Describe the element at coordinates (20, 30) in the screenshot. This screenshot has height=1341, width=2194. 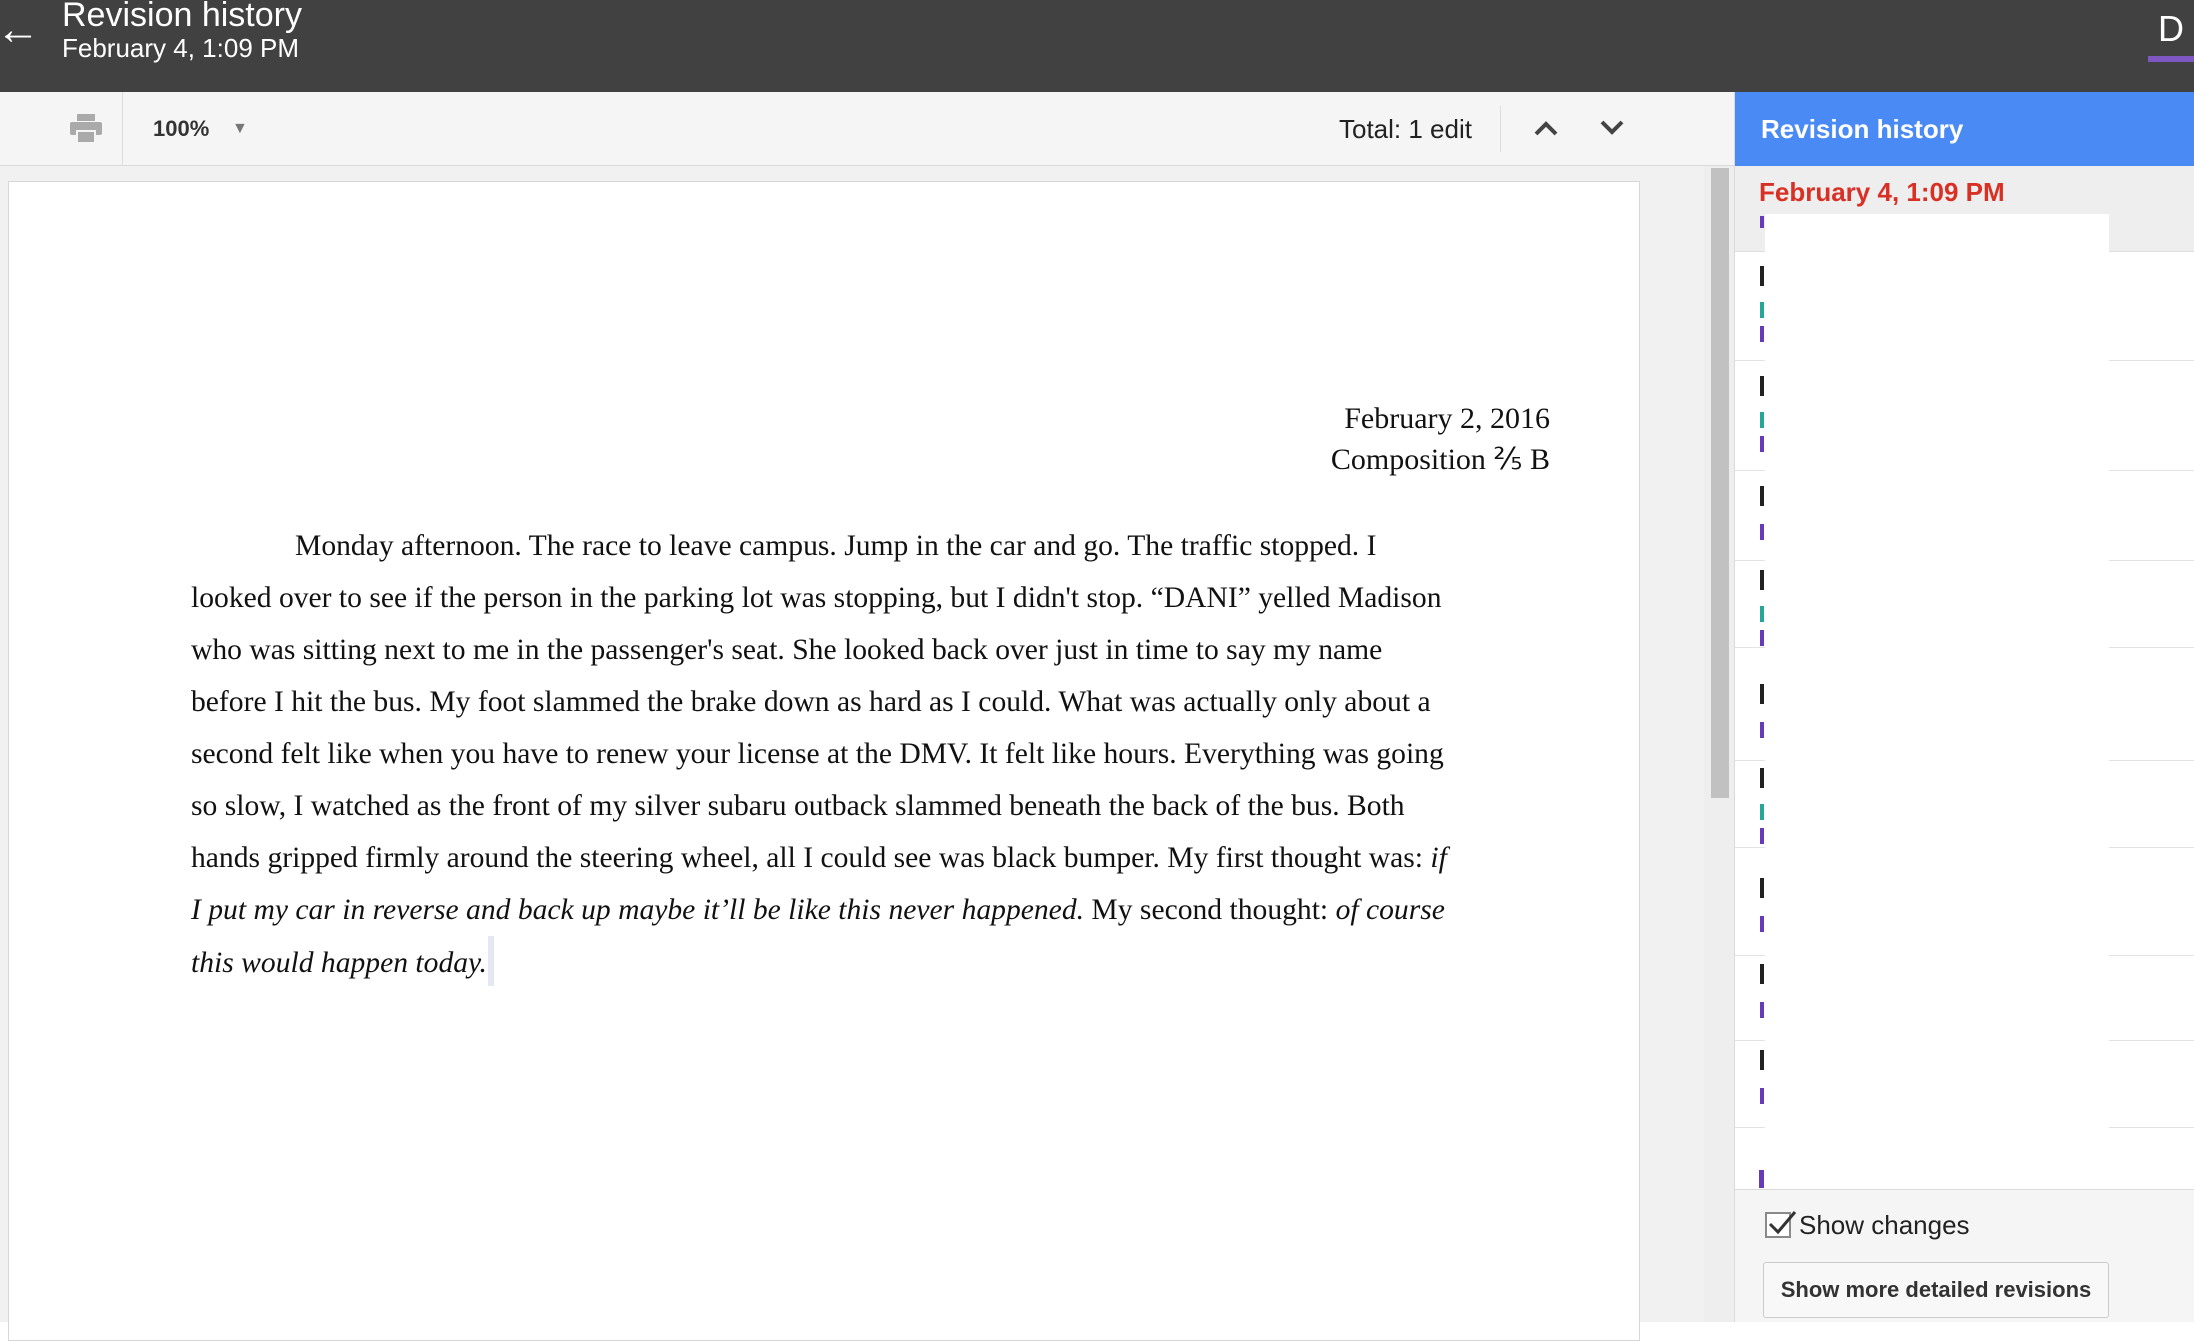
I see `arrow-left-icon: ←` at that location.